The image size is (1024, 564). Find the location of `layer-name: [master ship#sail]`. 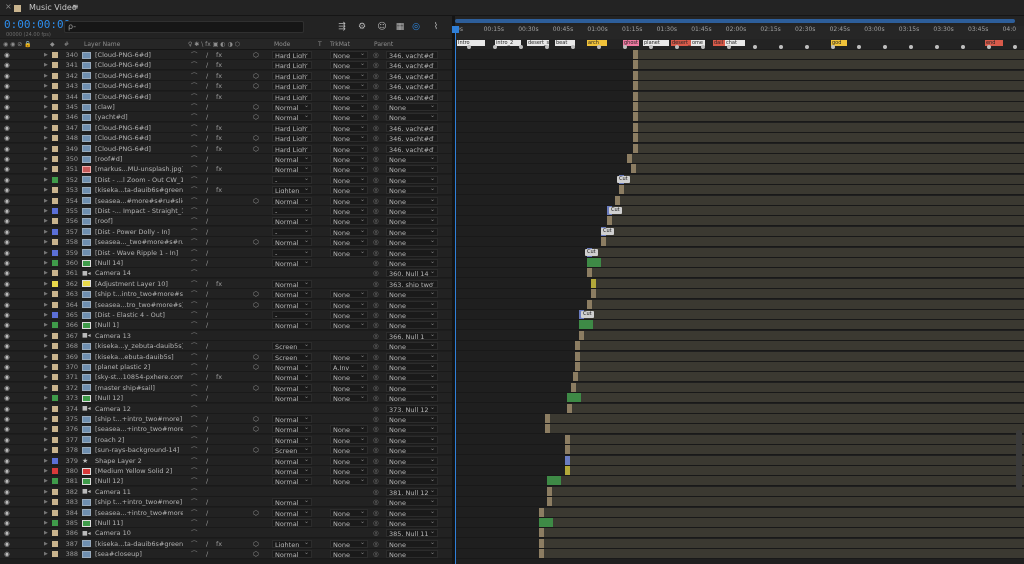

layer-name: [master ship#sail] is located at coordinates (125, 388).